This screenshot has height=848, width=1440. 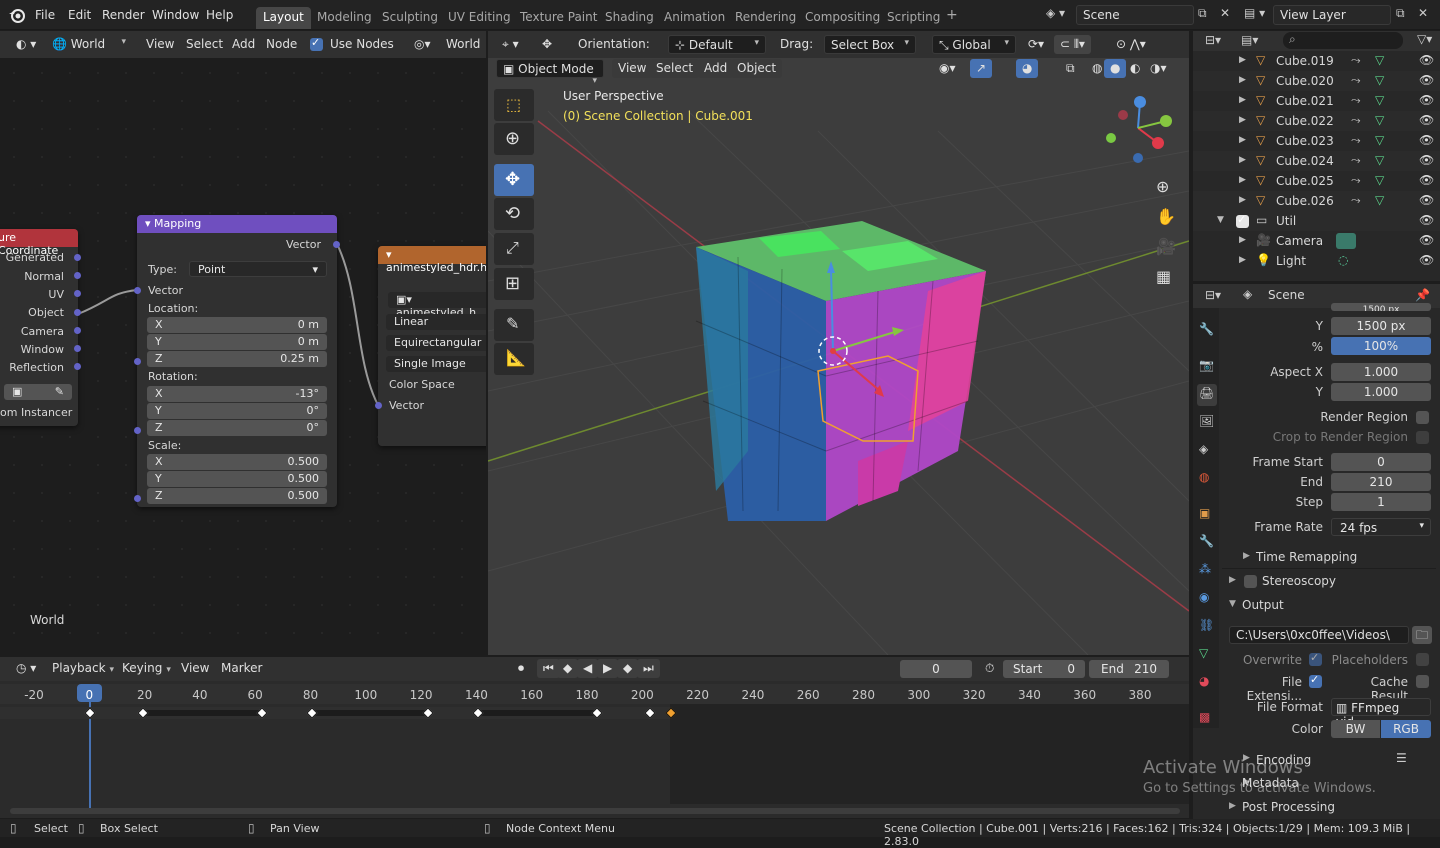 What do you see at coordinates (514, 105) in the screenshot?
I see `select-box-tool: ⬚` at bounding box center [514, 105].